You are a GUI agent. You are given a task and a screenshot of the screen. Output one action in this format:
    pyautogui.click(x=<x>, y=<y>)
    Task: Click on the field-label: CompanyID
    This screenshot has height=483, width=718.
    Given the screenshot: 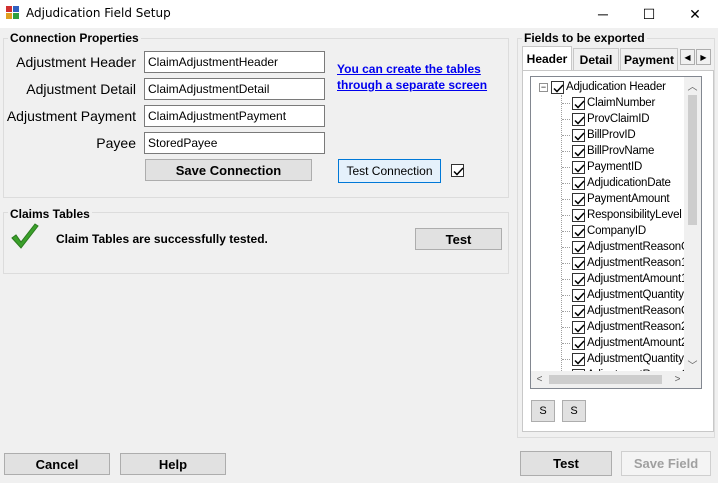 What is the action you would take?
    pyautogui.click(x=616, y=231)
    